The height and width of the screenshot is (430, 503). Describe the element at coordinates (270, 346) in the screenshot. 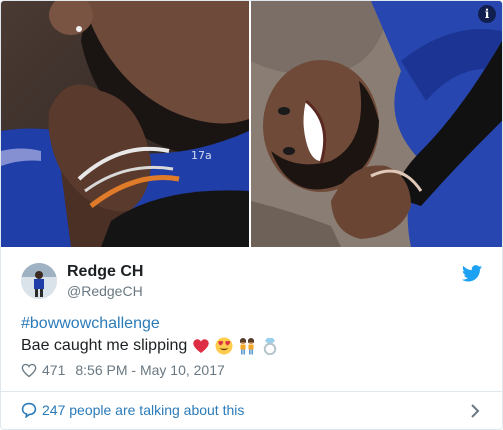

I see `ring-icon` at that location.